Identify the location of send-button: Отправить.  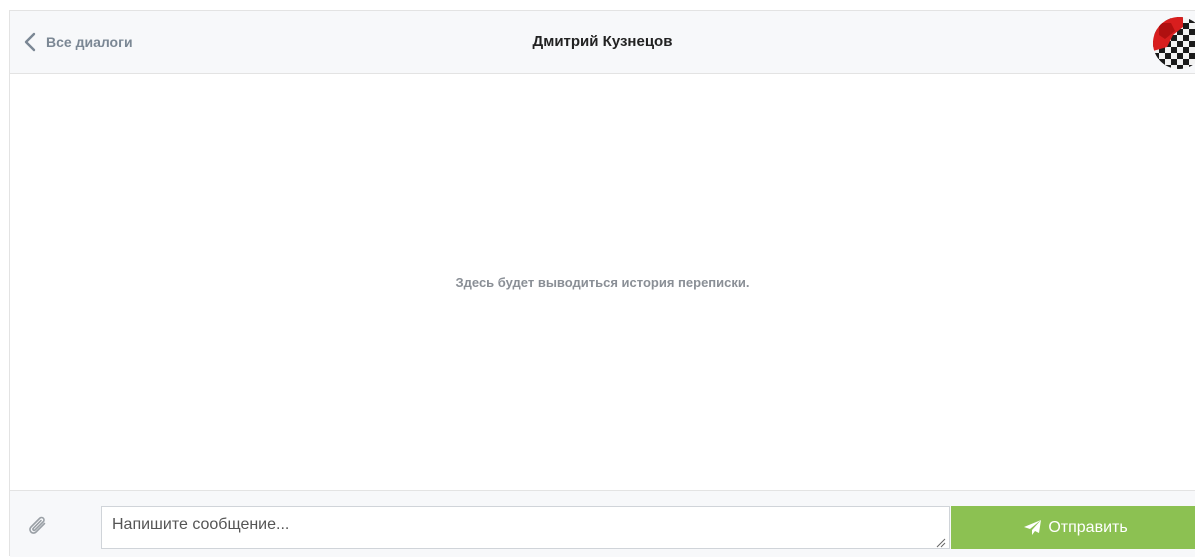
(1073, 527).